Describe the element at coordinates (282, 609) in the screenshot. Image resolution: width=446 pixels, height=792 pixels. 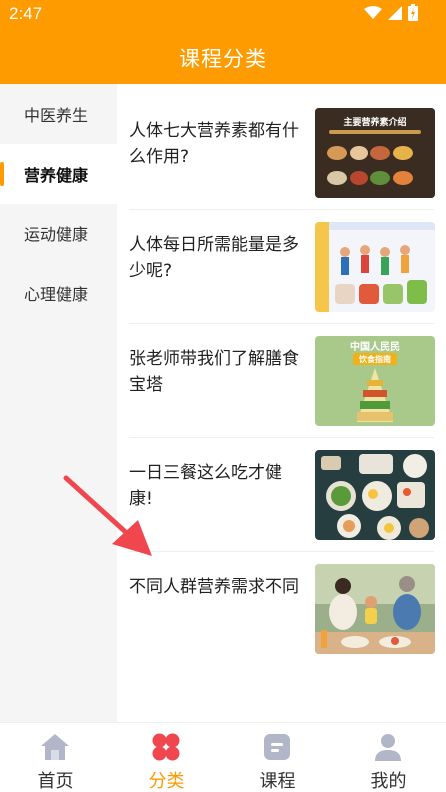
I see `course-card: 不同人群营养需求不同` at that location.